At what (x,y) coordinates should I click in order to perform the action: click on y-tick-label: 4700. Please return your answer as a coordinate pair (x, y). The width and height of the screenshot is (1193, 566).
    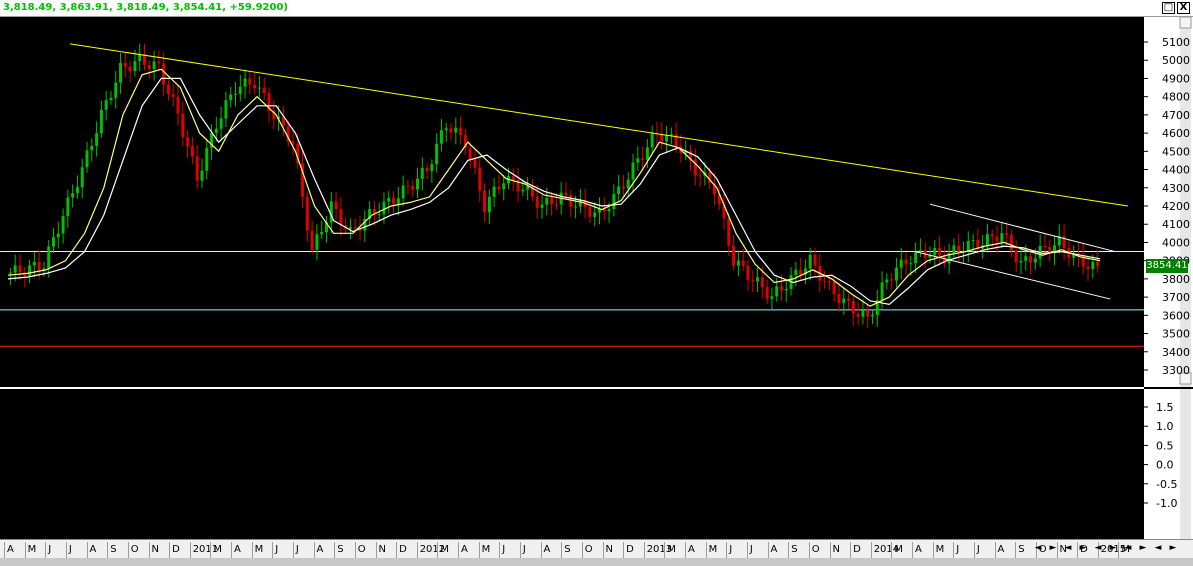
    Looking at the image, I should click on (1176, 115).